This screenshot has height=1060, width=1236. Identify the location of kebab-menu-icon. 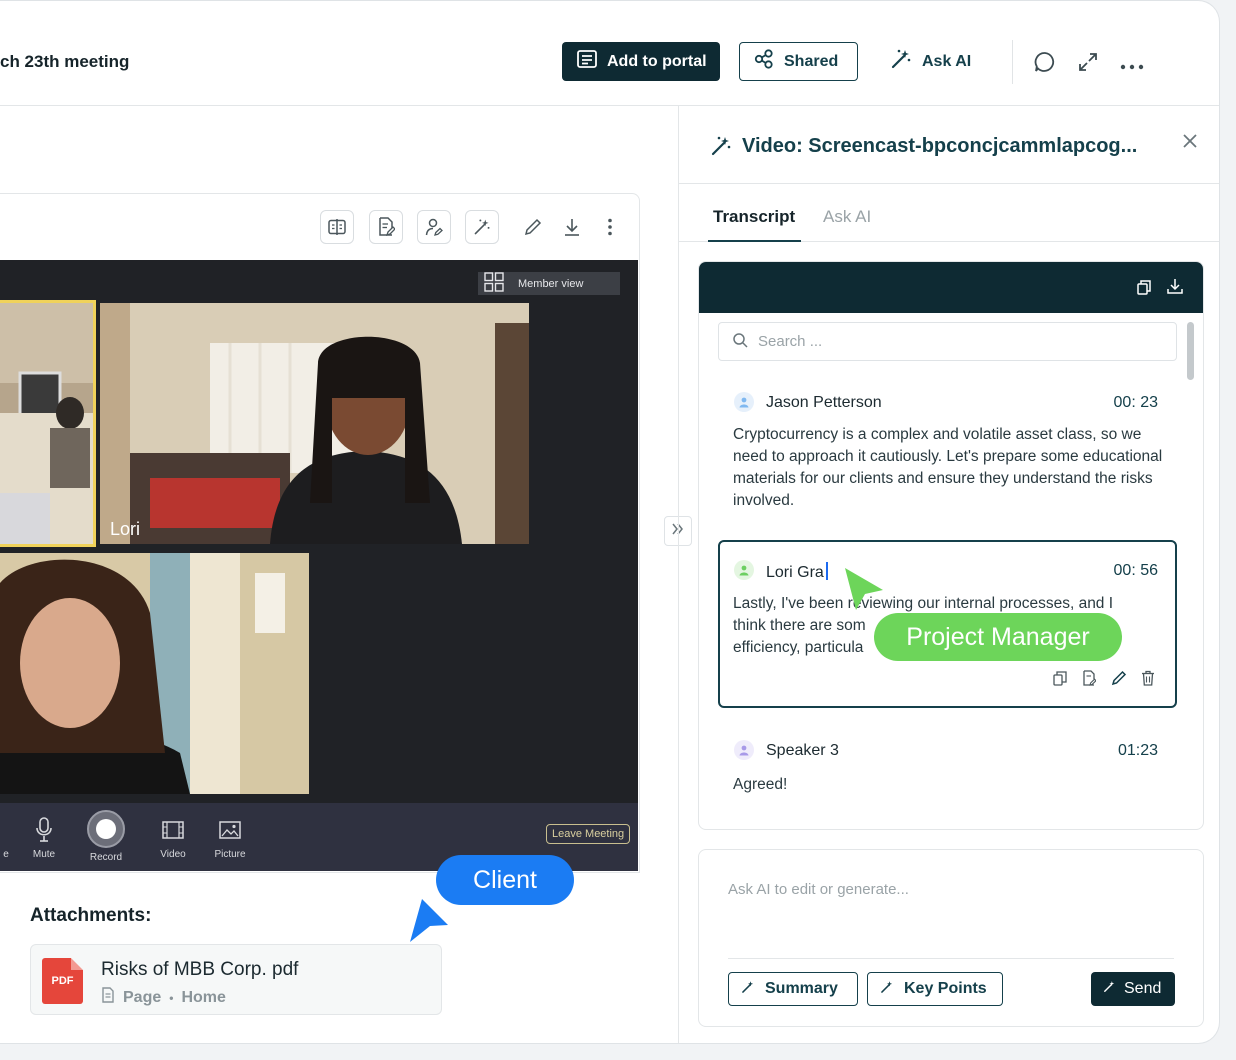
(610, 227).